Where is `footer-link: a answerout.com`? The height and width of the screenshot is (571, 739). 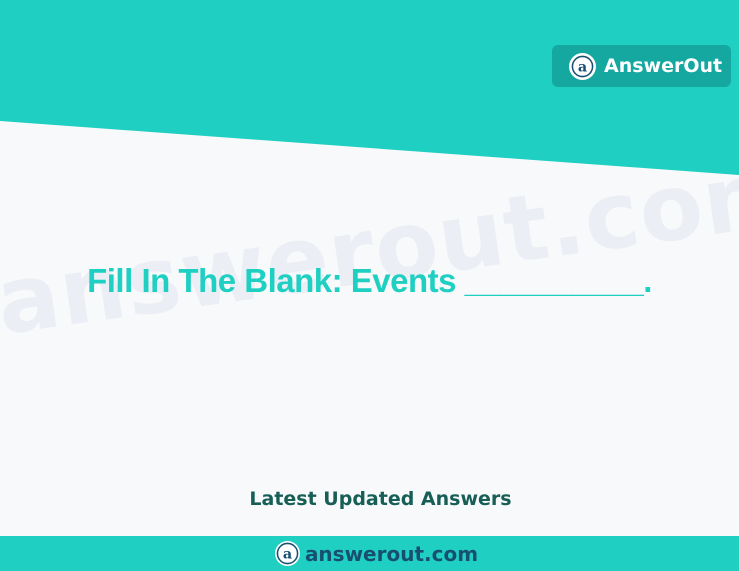
footer-link: a answerout.com is located at coordinates (376, 553).